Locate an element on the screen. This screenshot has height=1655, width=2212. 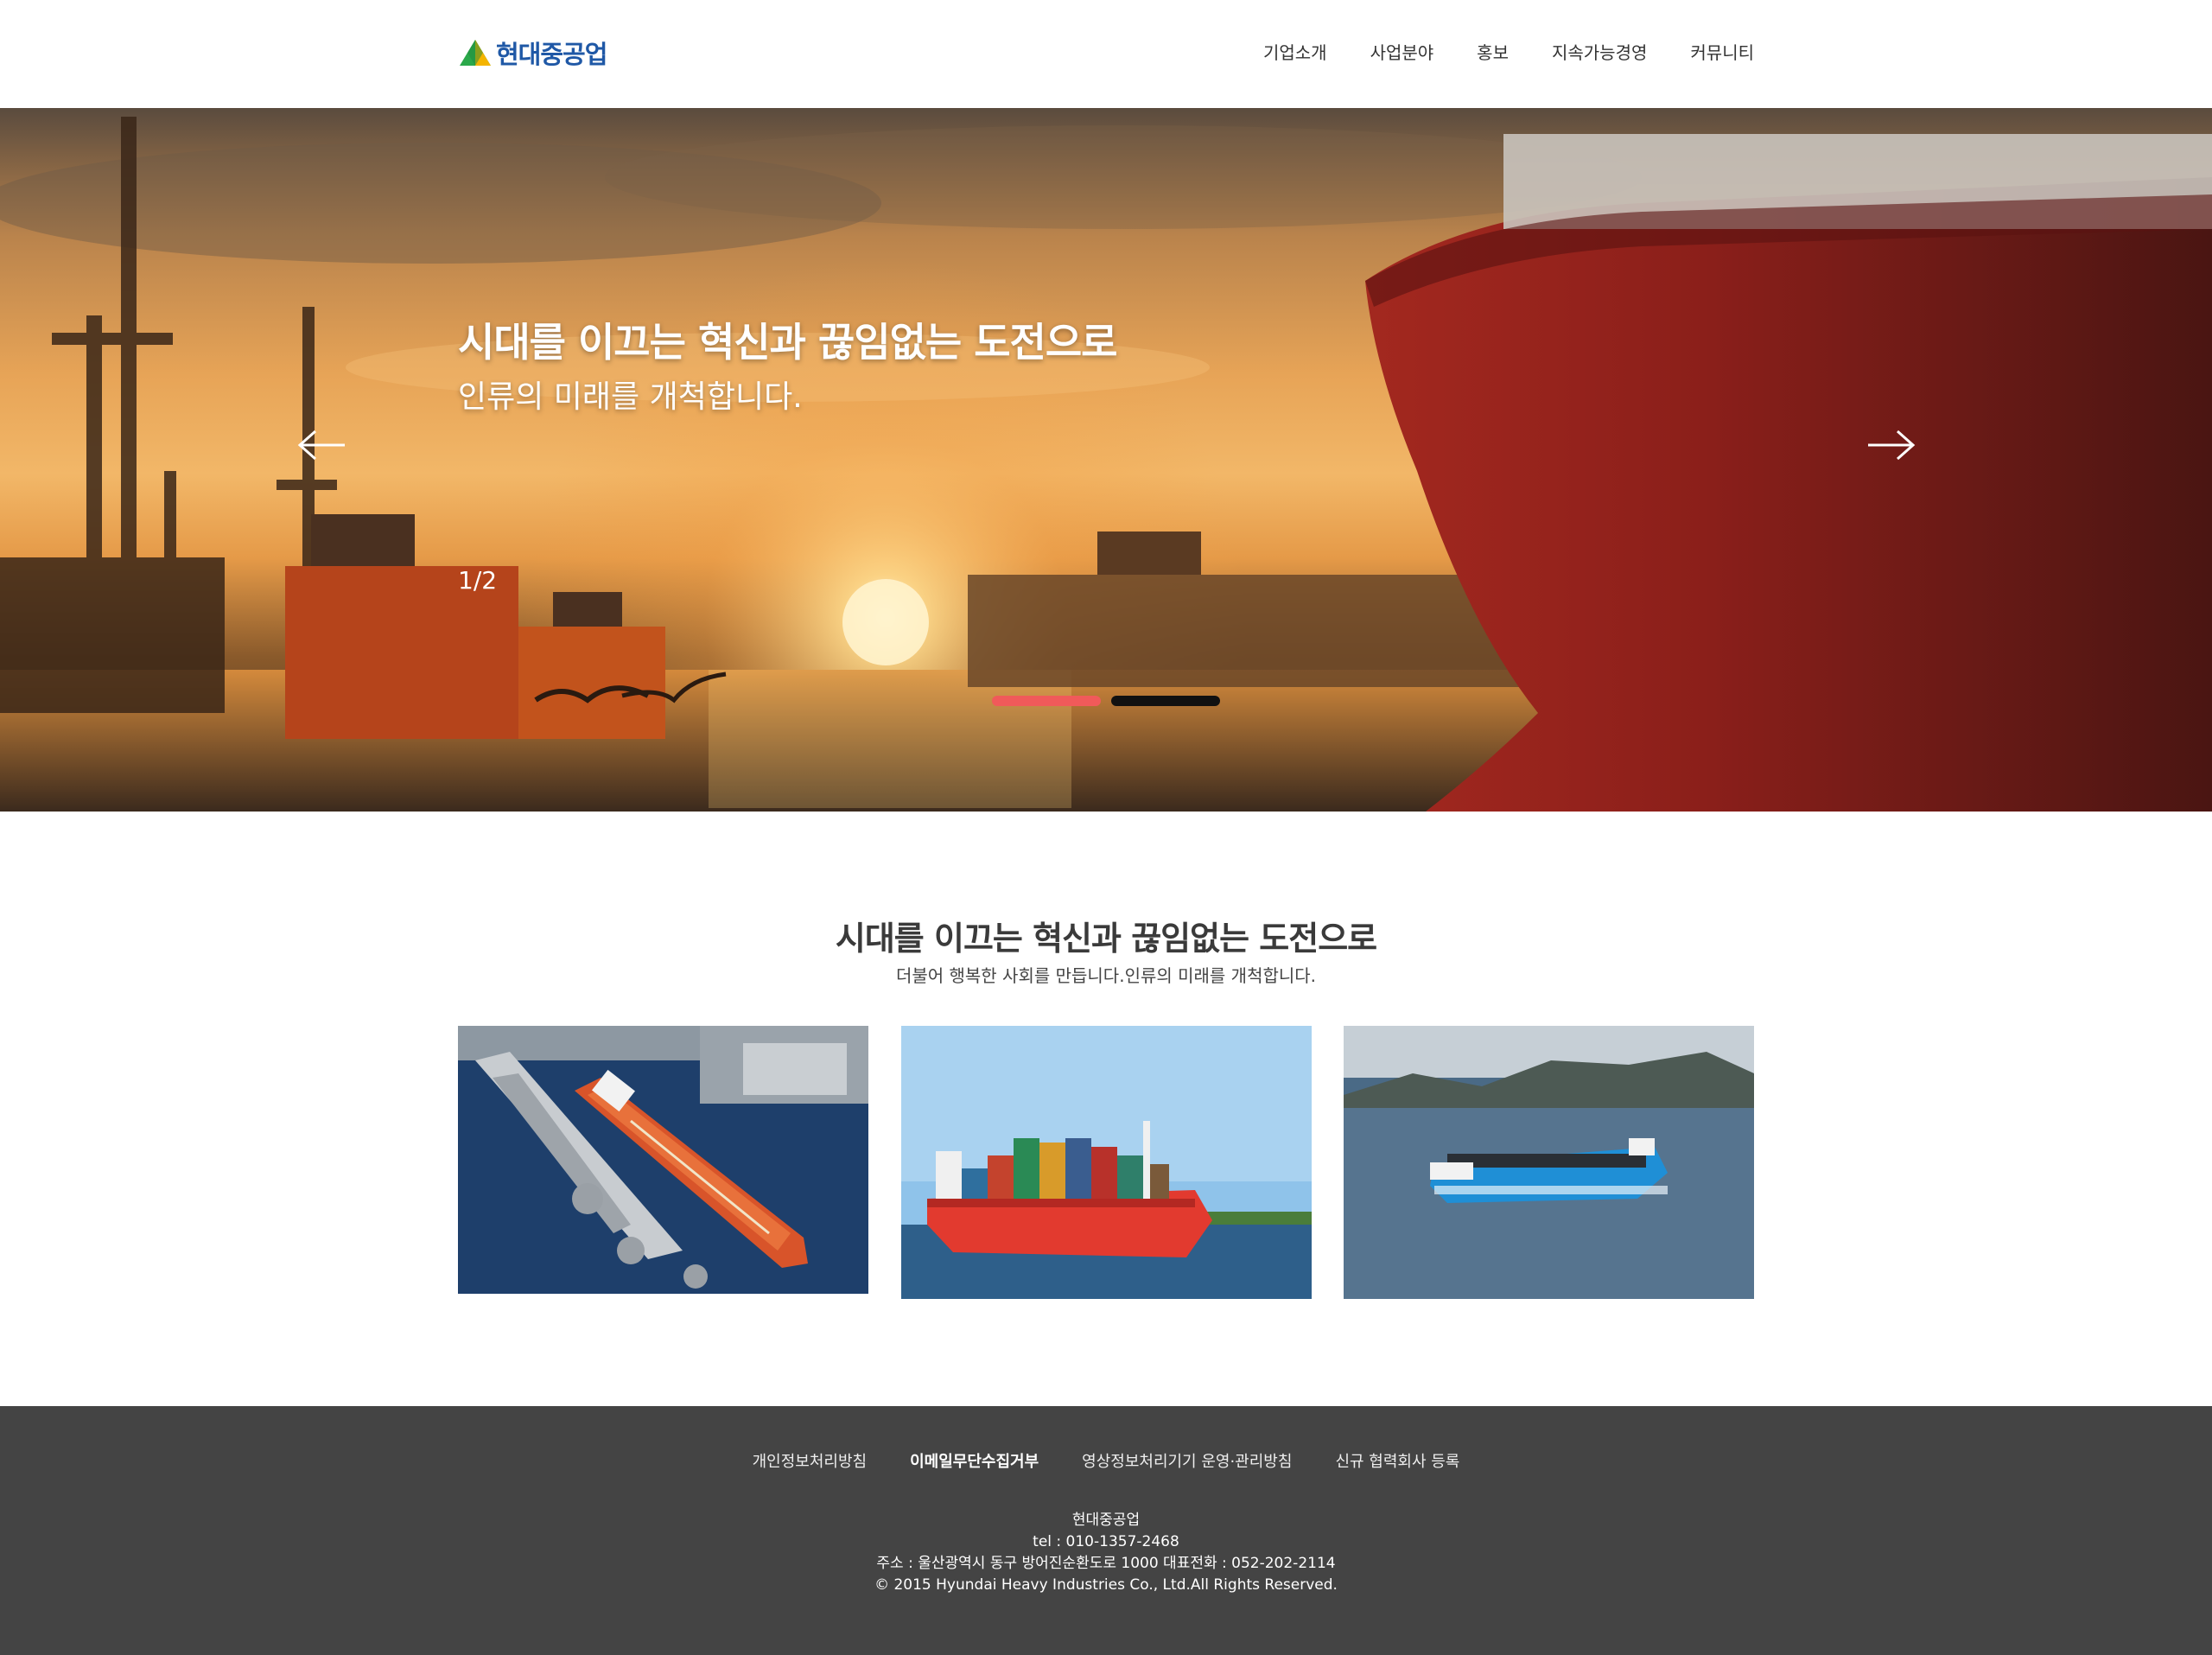
site-header: 현대중공업 기업소개 사업분야 홍보 지속가능경영 커뮤니티 is located at coordinates (1106, 54).